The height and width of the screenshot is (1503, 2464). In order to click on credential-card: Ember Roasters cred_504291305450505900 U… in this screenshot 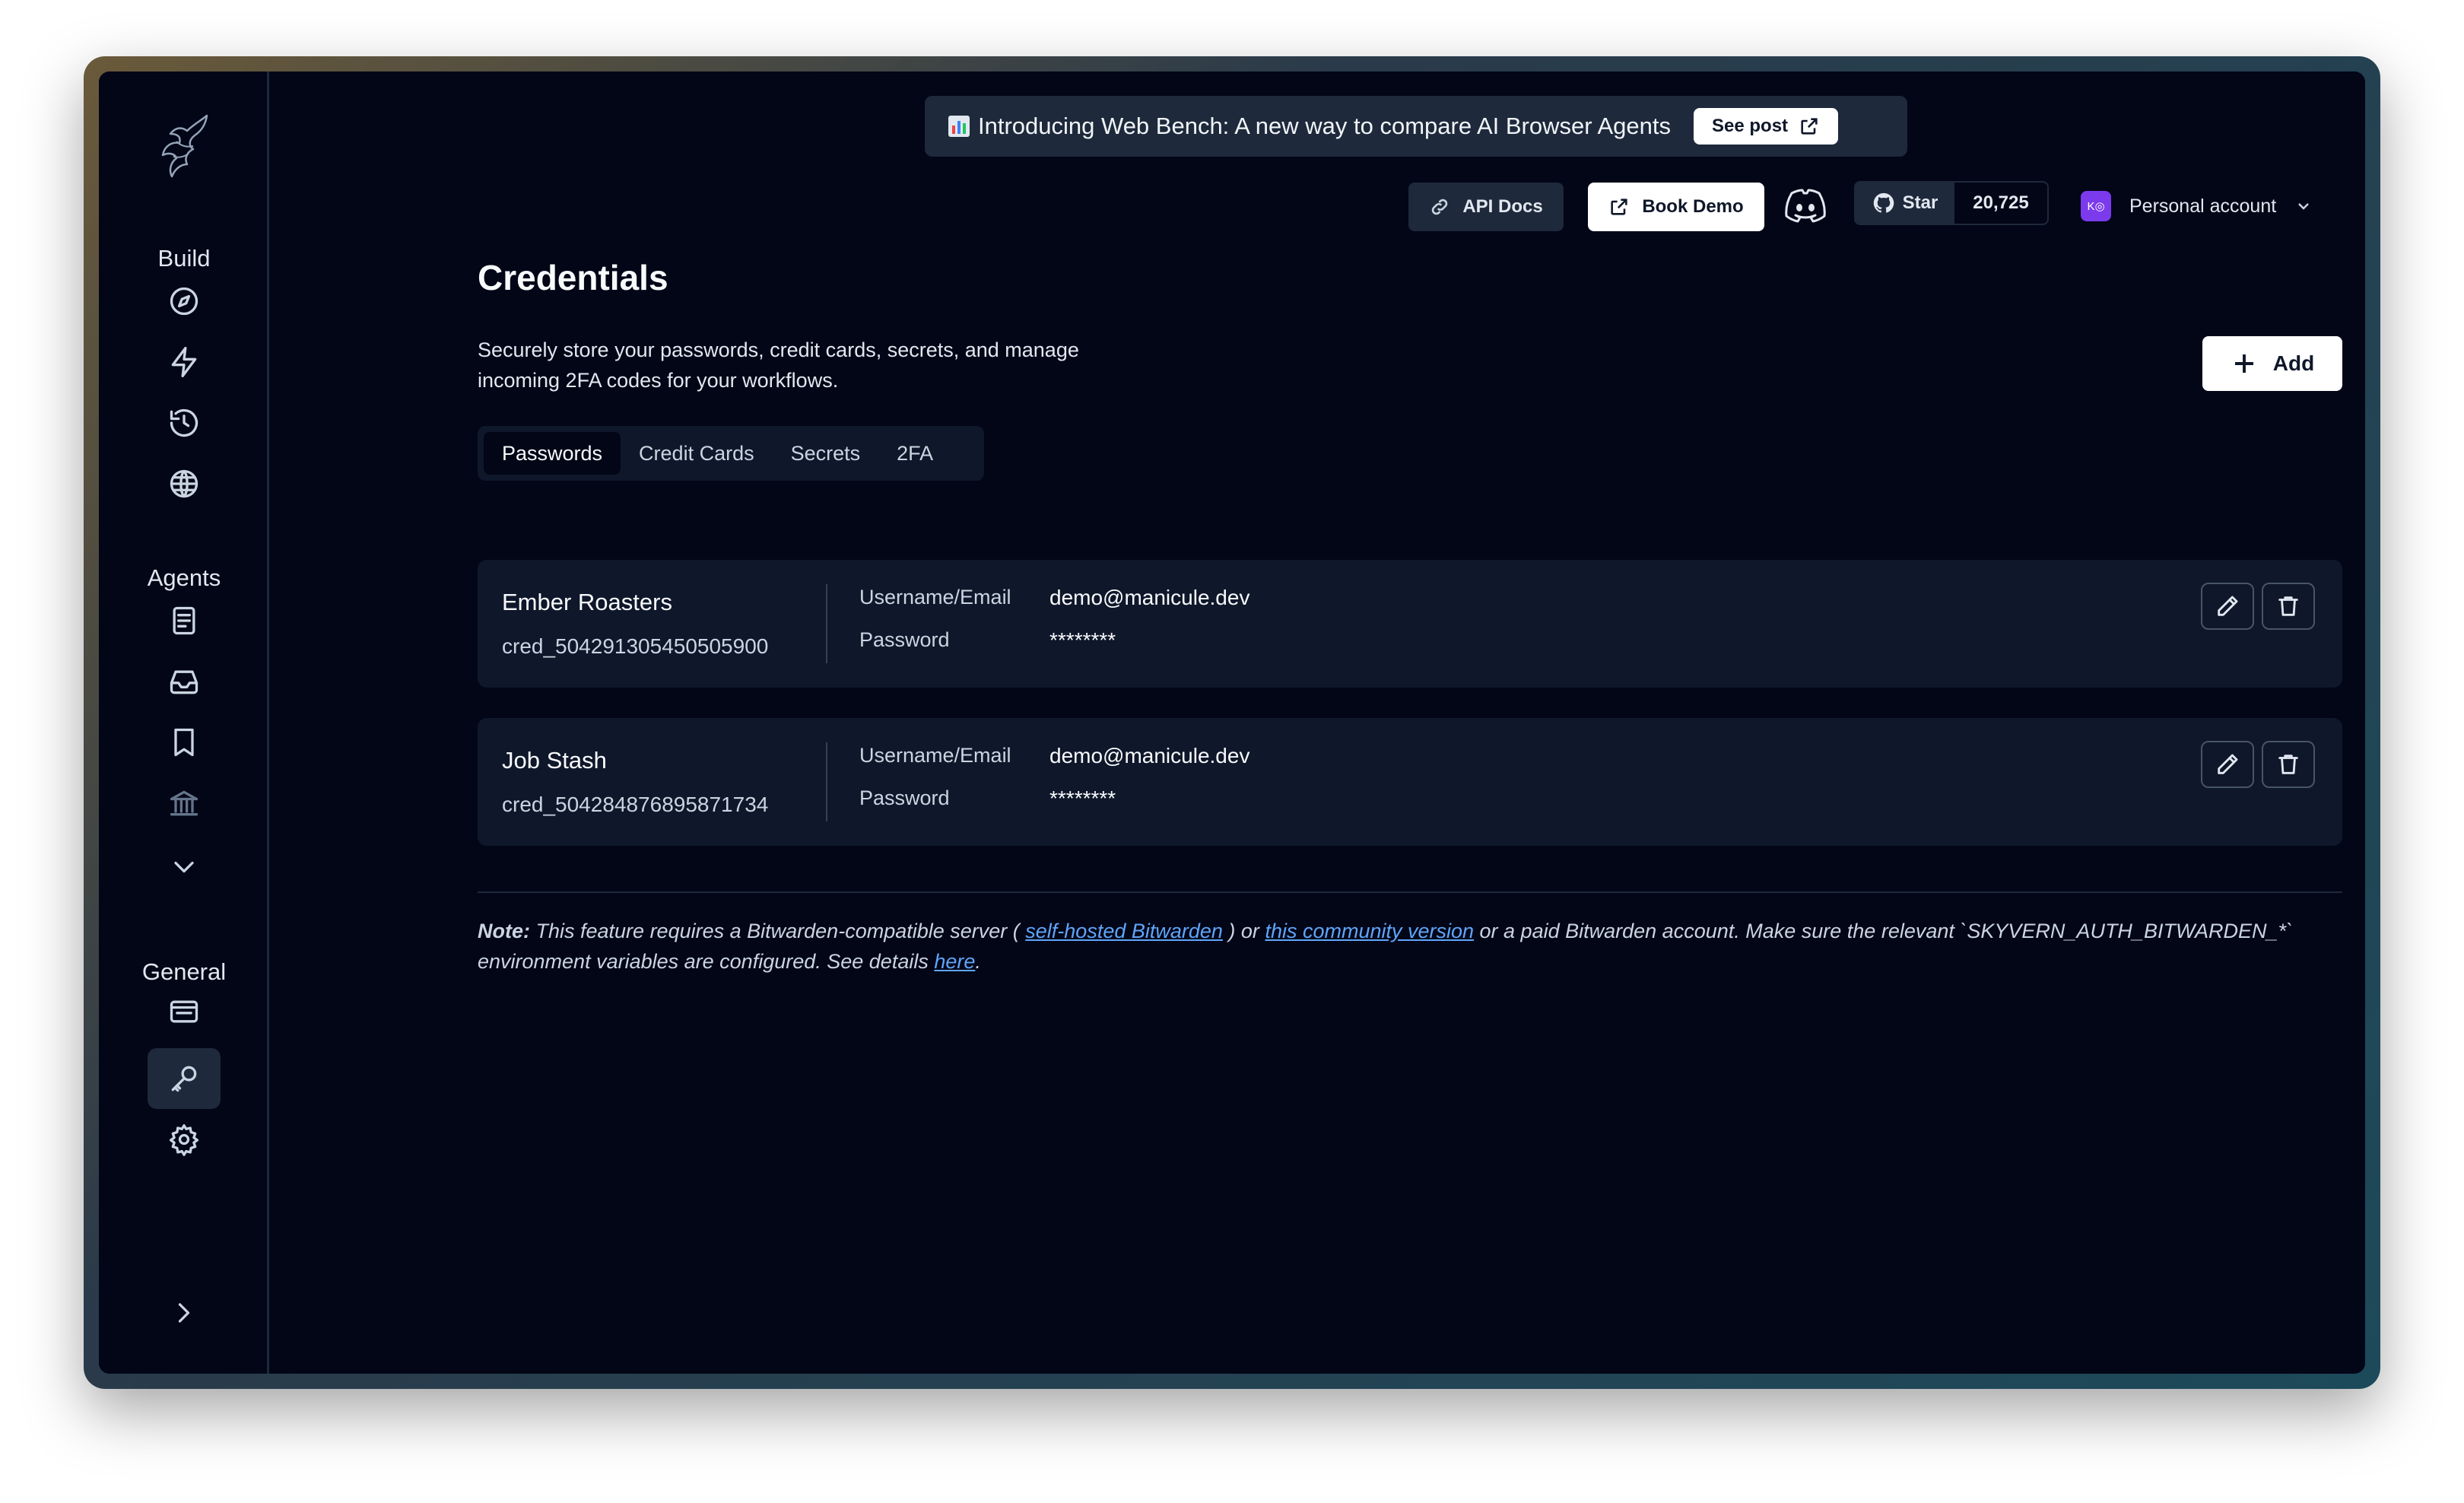, I will do `click(1410, 624)`.